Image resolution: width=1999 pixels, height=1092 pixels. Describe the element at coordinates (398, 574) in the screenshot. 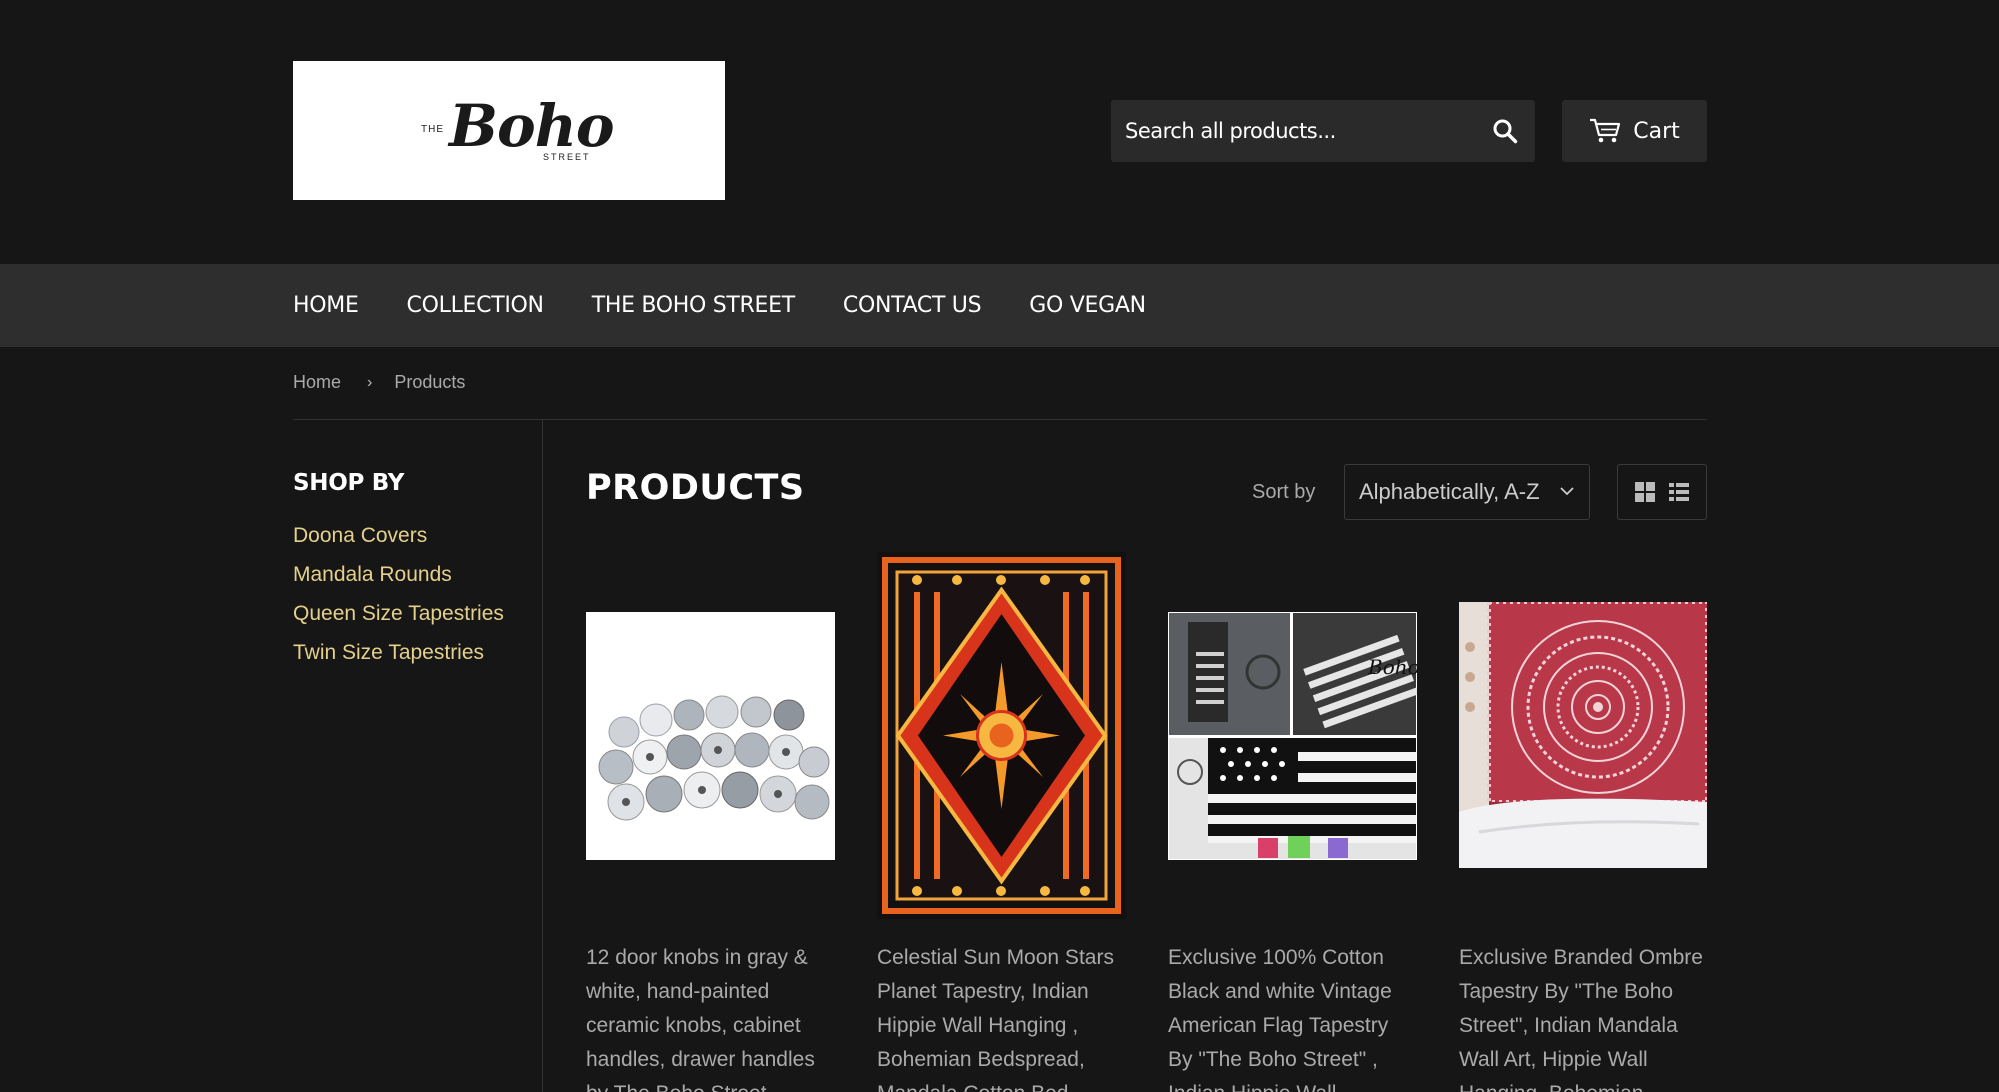

I see `sidebar-item-mandala-rounds: Mandala Rounds` at that location.